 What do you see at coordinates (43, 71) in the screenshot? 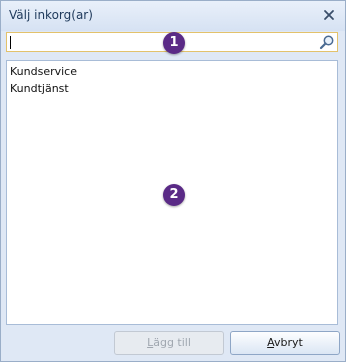
I see `list-item: Kundservice` at bounding box center [43, 71].